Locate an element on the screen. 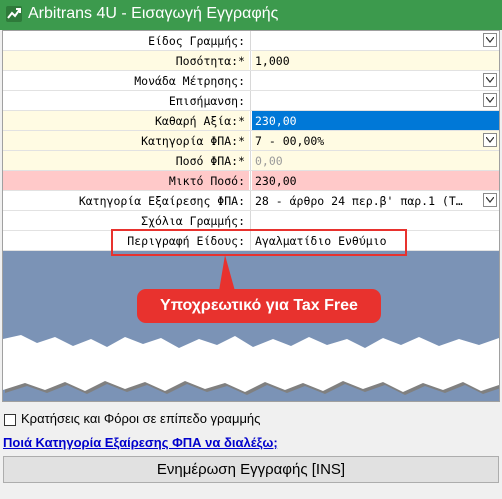 Image resolution: width=502 pixels, height=499 pixels. tax-free-callout: Υποχρεωτικό για Tax Free is located at coordinates (259, 306).